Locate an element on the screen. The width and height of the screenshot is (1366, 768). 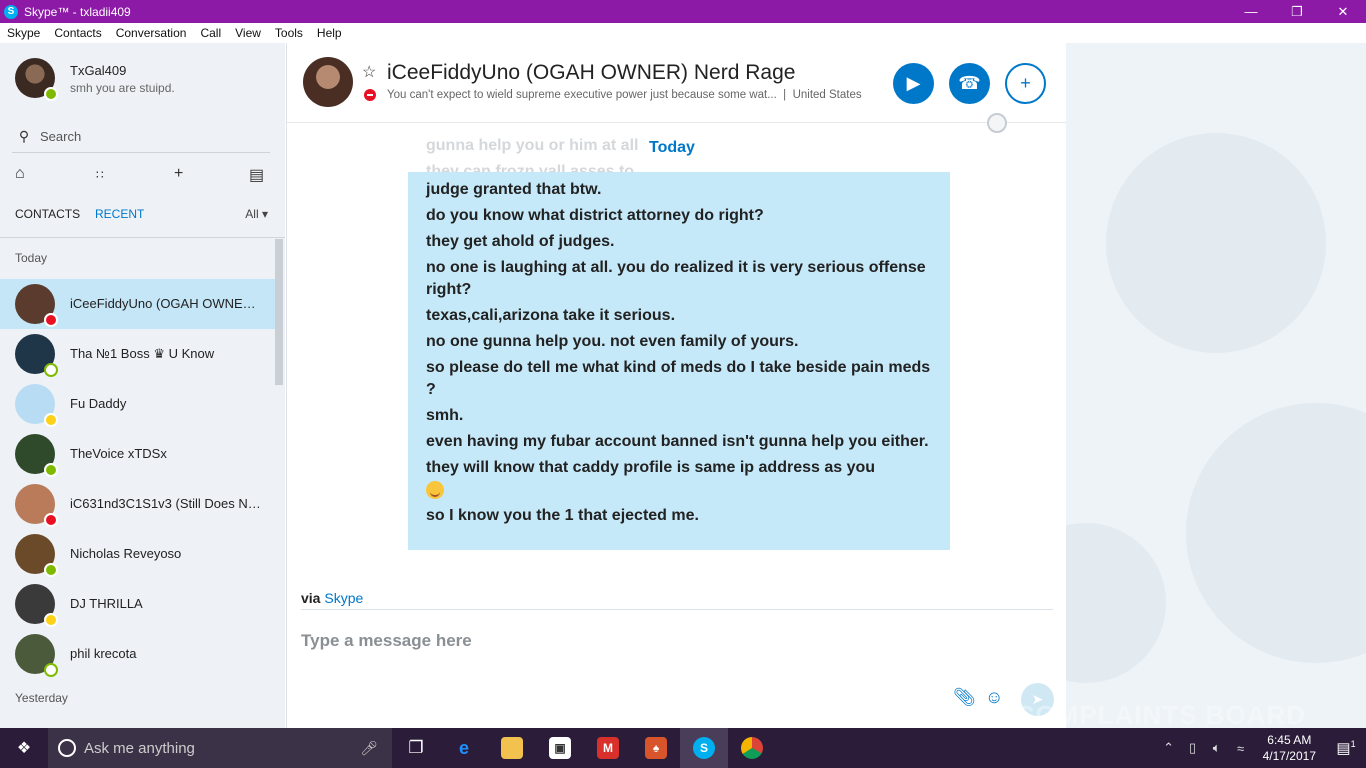
add-person-icon: + is located at coordinates (1025, 83).